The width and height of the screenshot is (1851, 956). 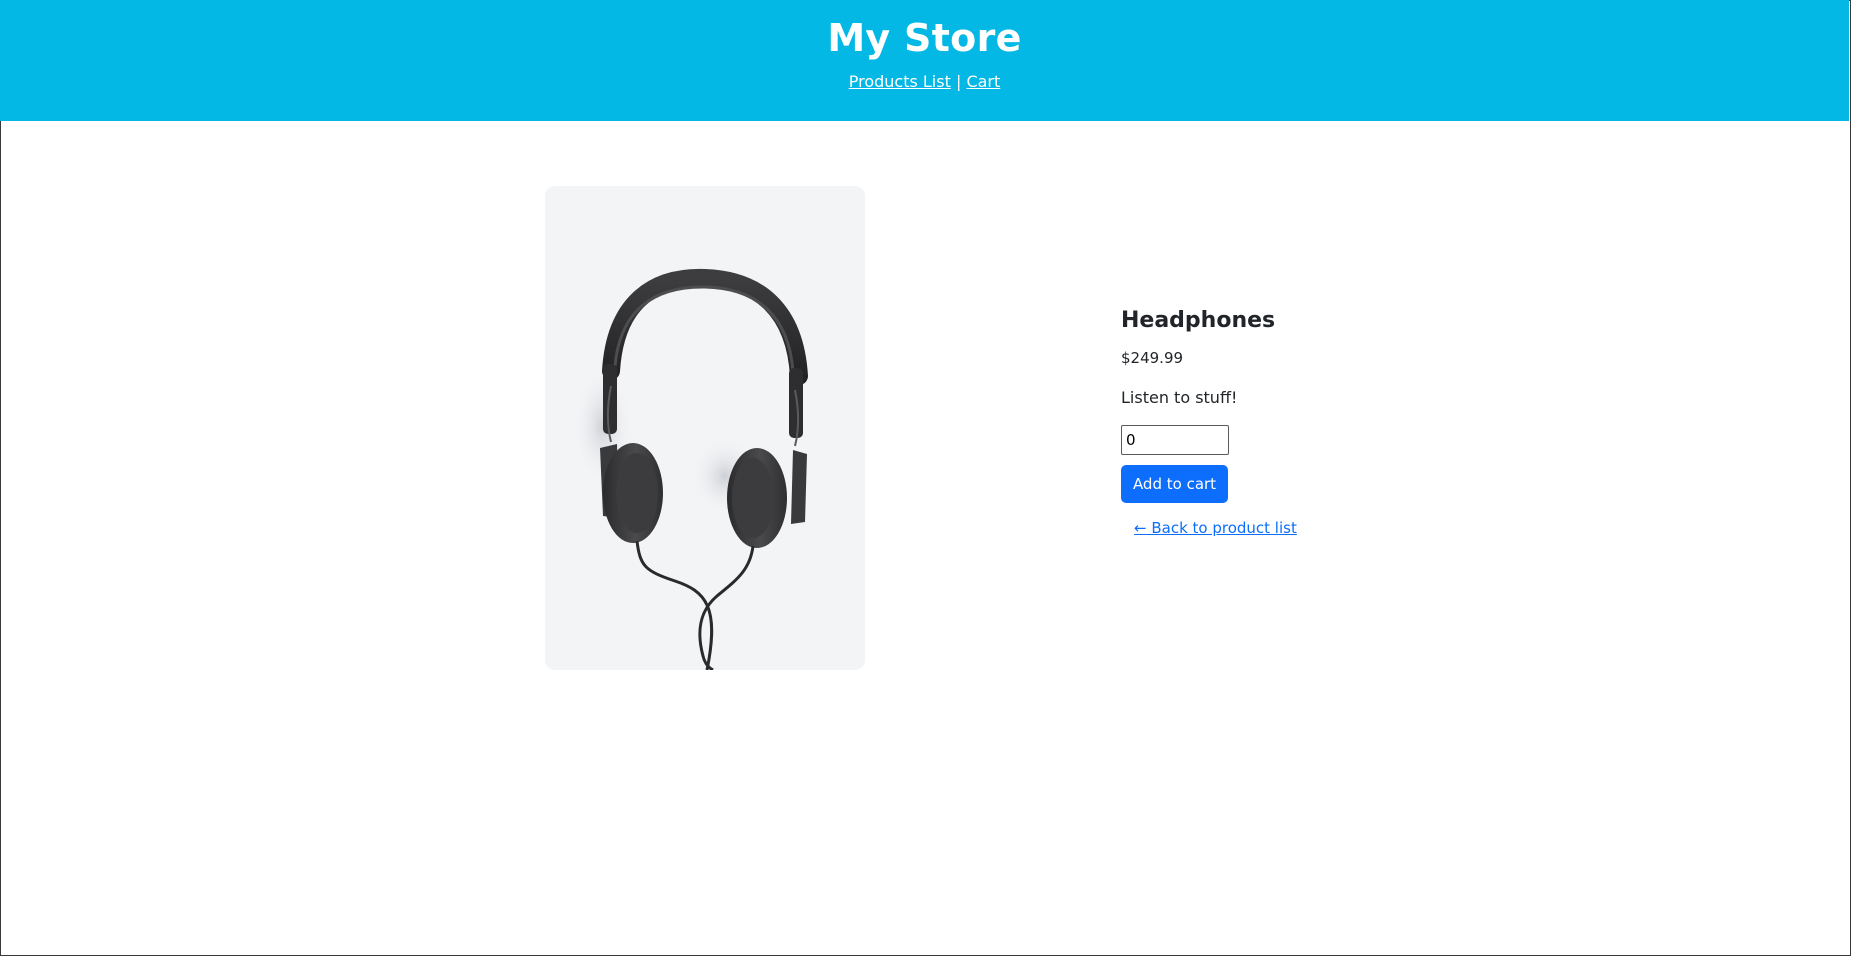 I want to click on product-description: Listen to stuff!, so click(x=1179, y=397).